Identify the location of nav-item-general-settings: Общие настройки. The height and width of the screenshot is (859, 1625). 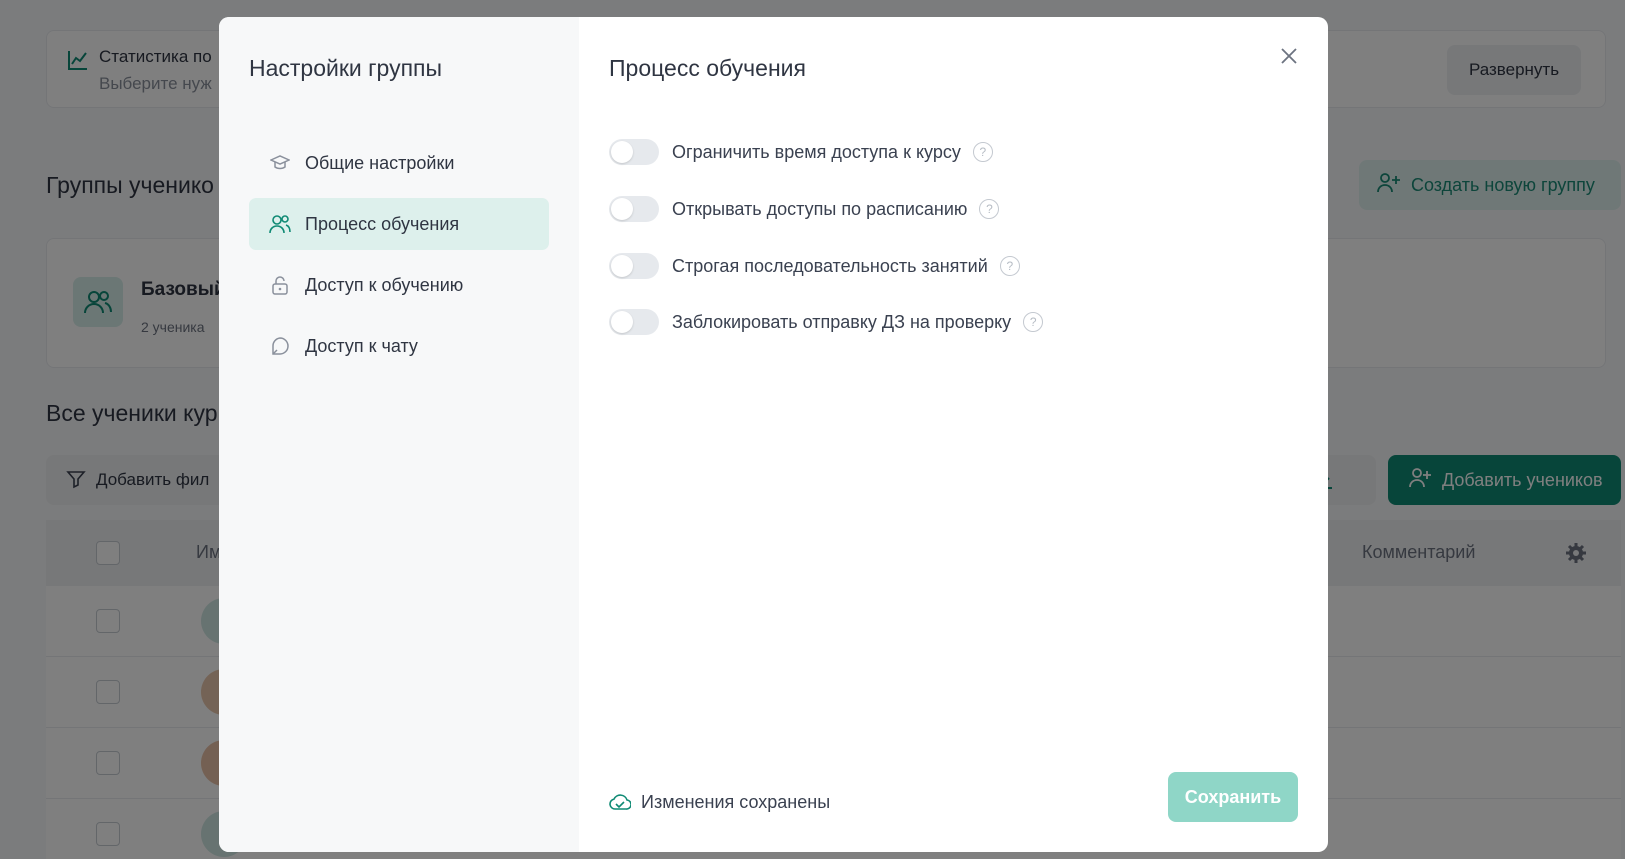
(399, 163).